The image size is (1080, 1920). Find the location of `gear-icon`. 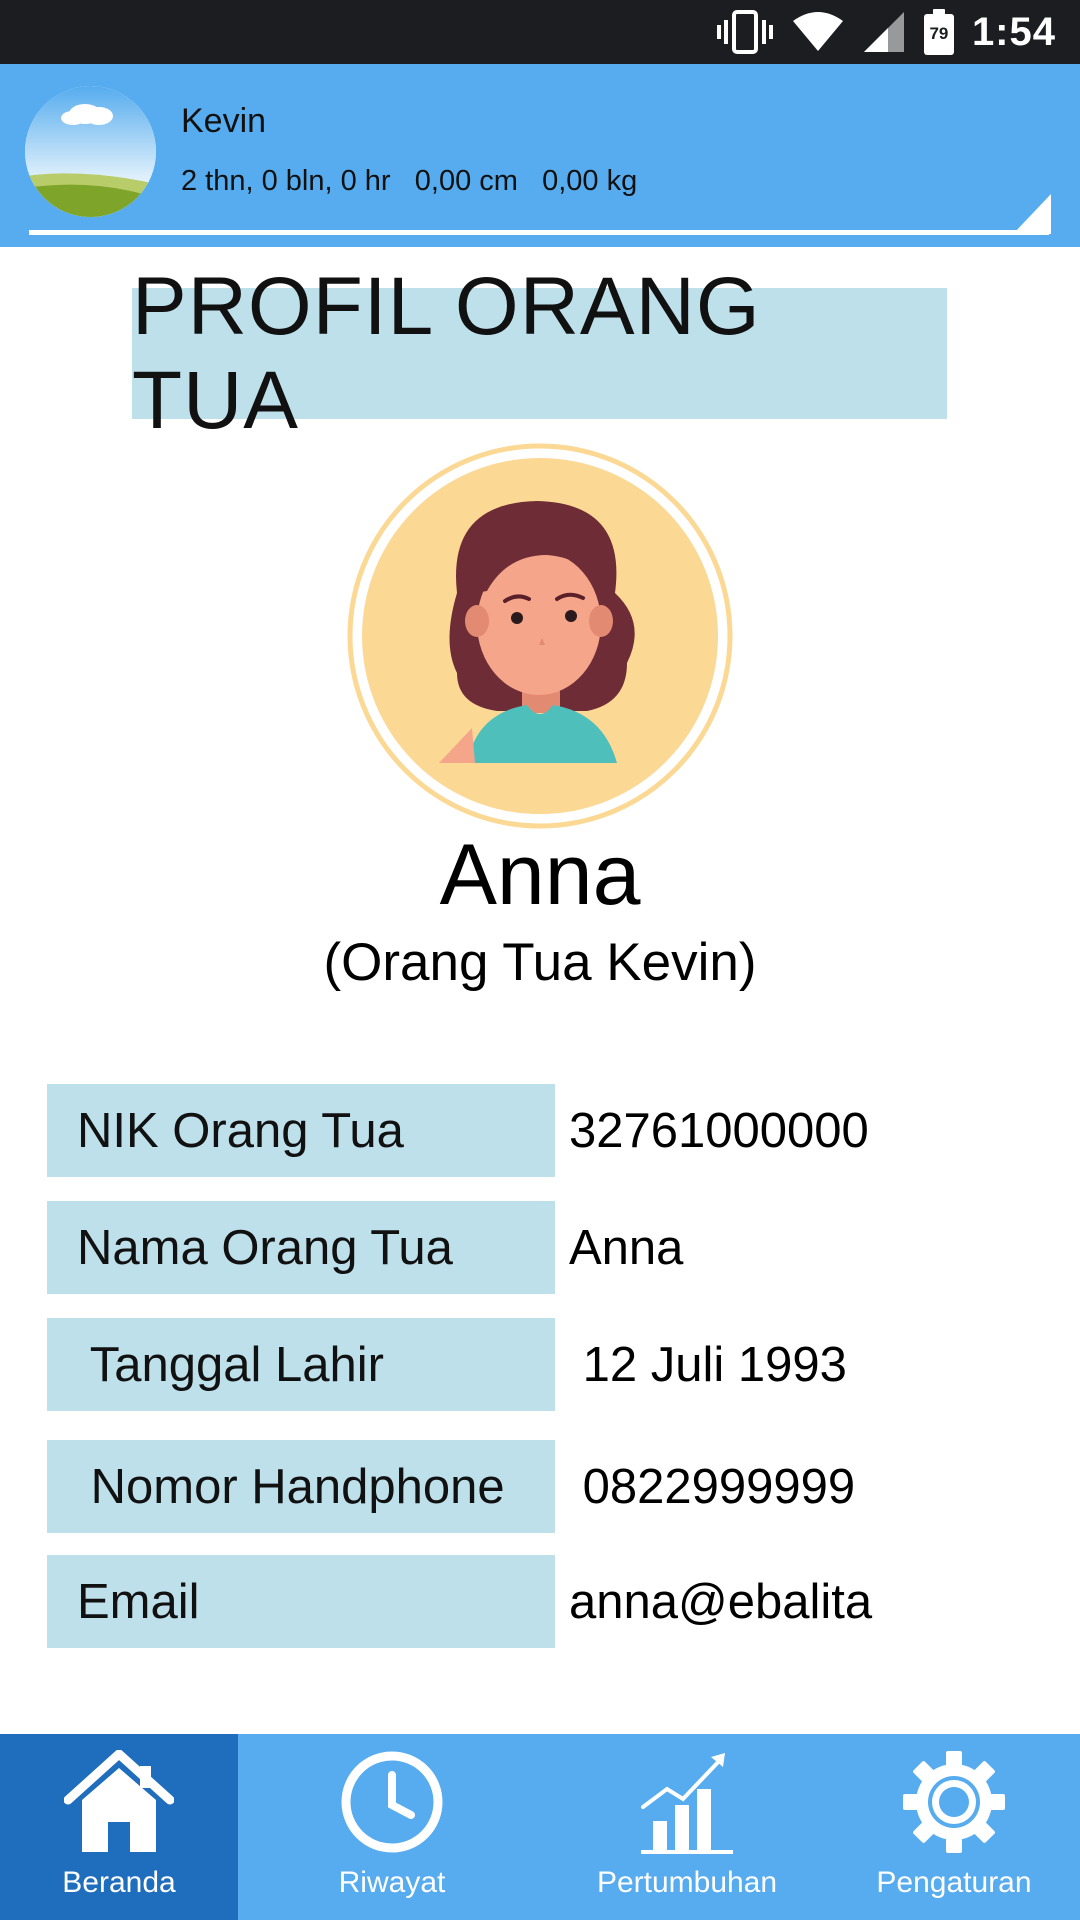

gear-icon is located at coordinates (954, 1802).